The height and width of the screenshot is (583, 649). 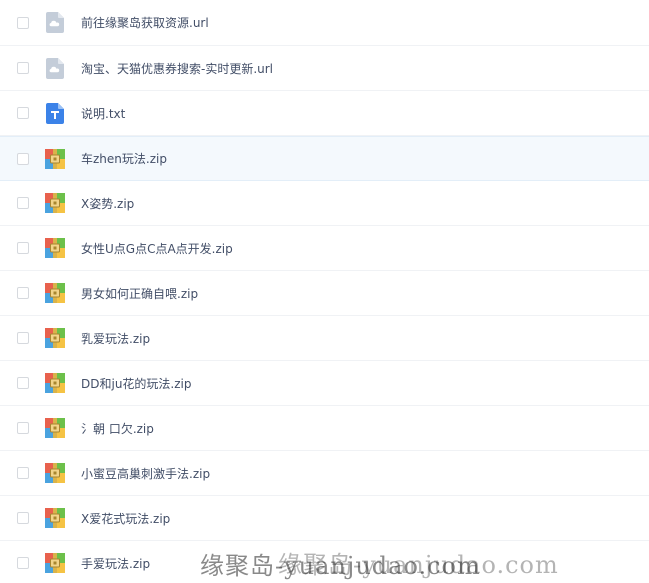 What do you see at coordinates (324, 113) in the screenshot?
I see `file-row: 说明.txt` at bounding box center [324, 113].